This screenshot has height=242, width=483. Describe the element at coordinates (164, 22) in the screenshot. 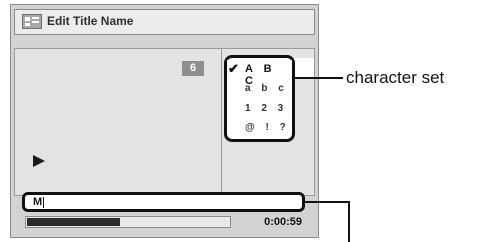

I see `title-bar: Edit Title Name` at that location.